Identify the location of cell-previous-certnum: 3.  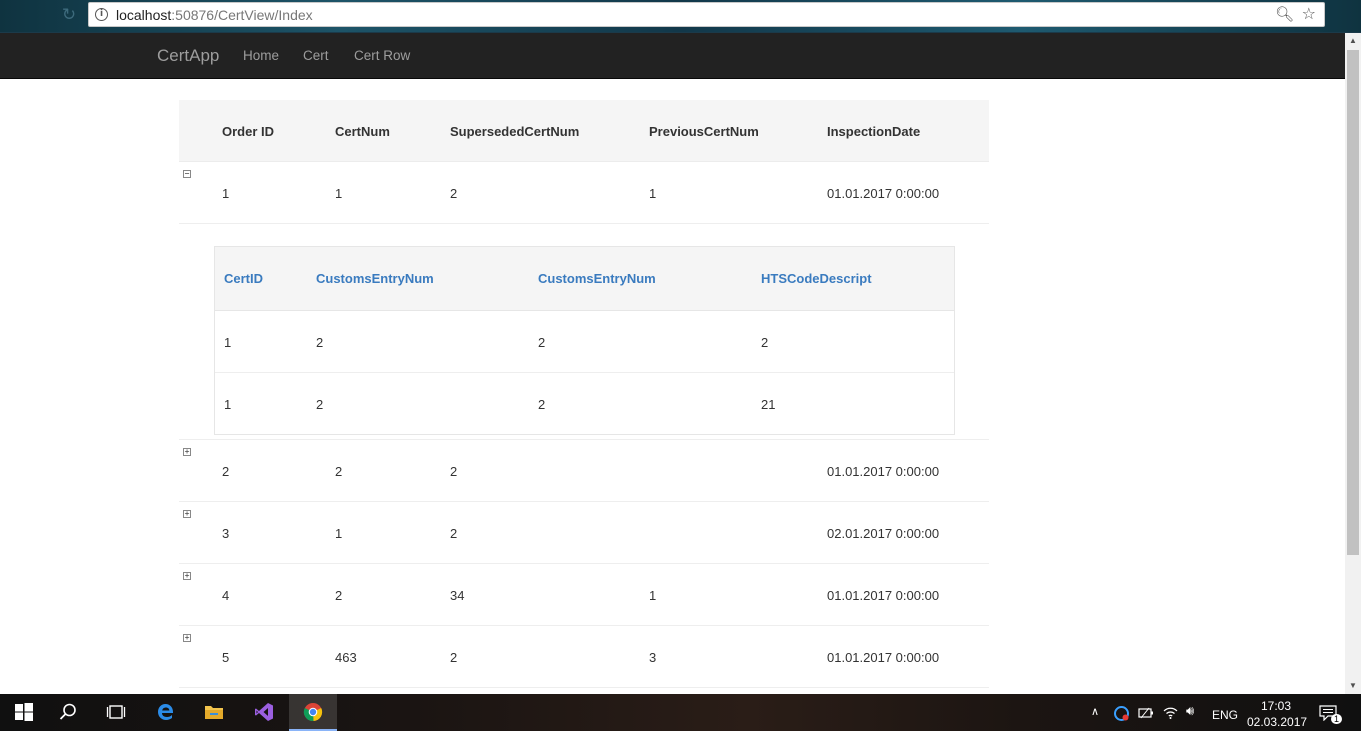
(653, 657).